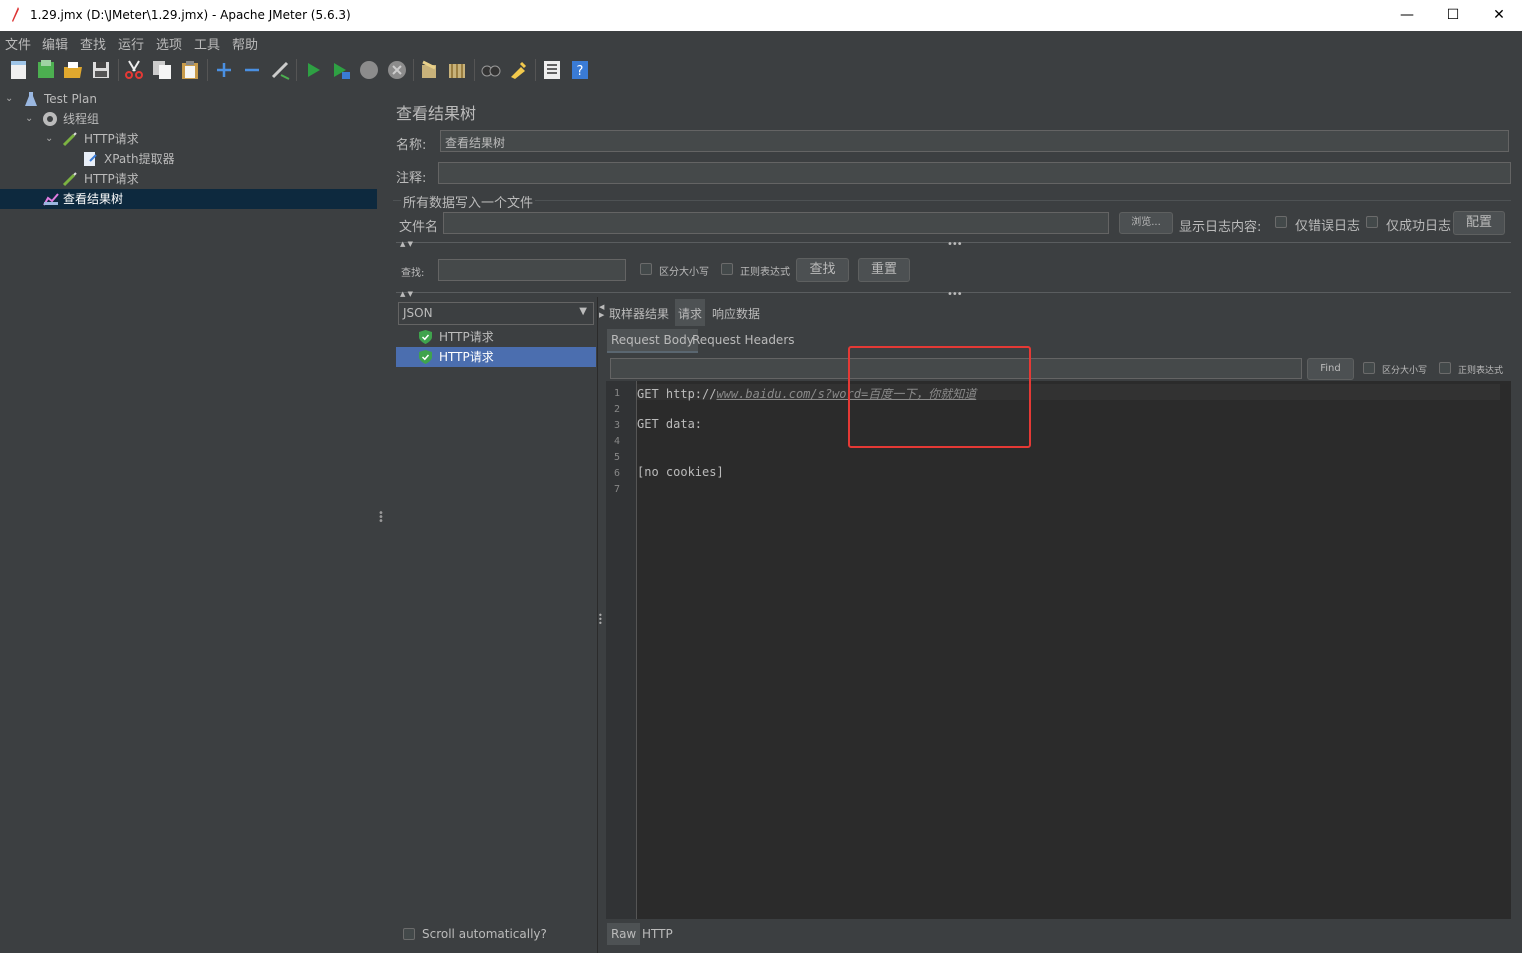  I want to click on menu-help: 帮助, so click(245, 43).